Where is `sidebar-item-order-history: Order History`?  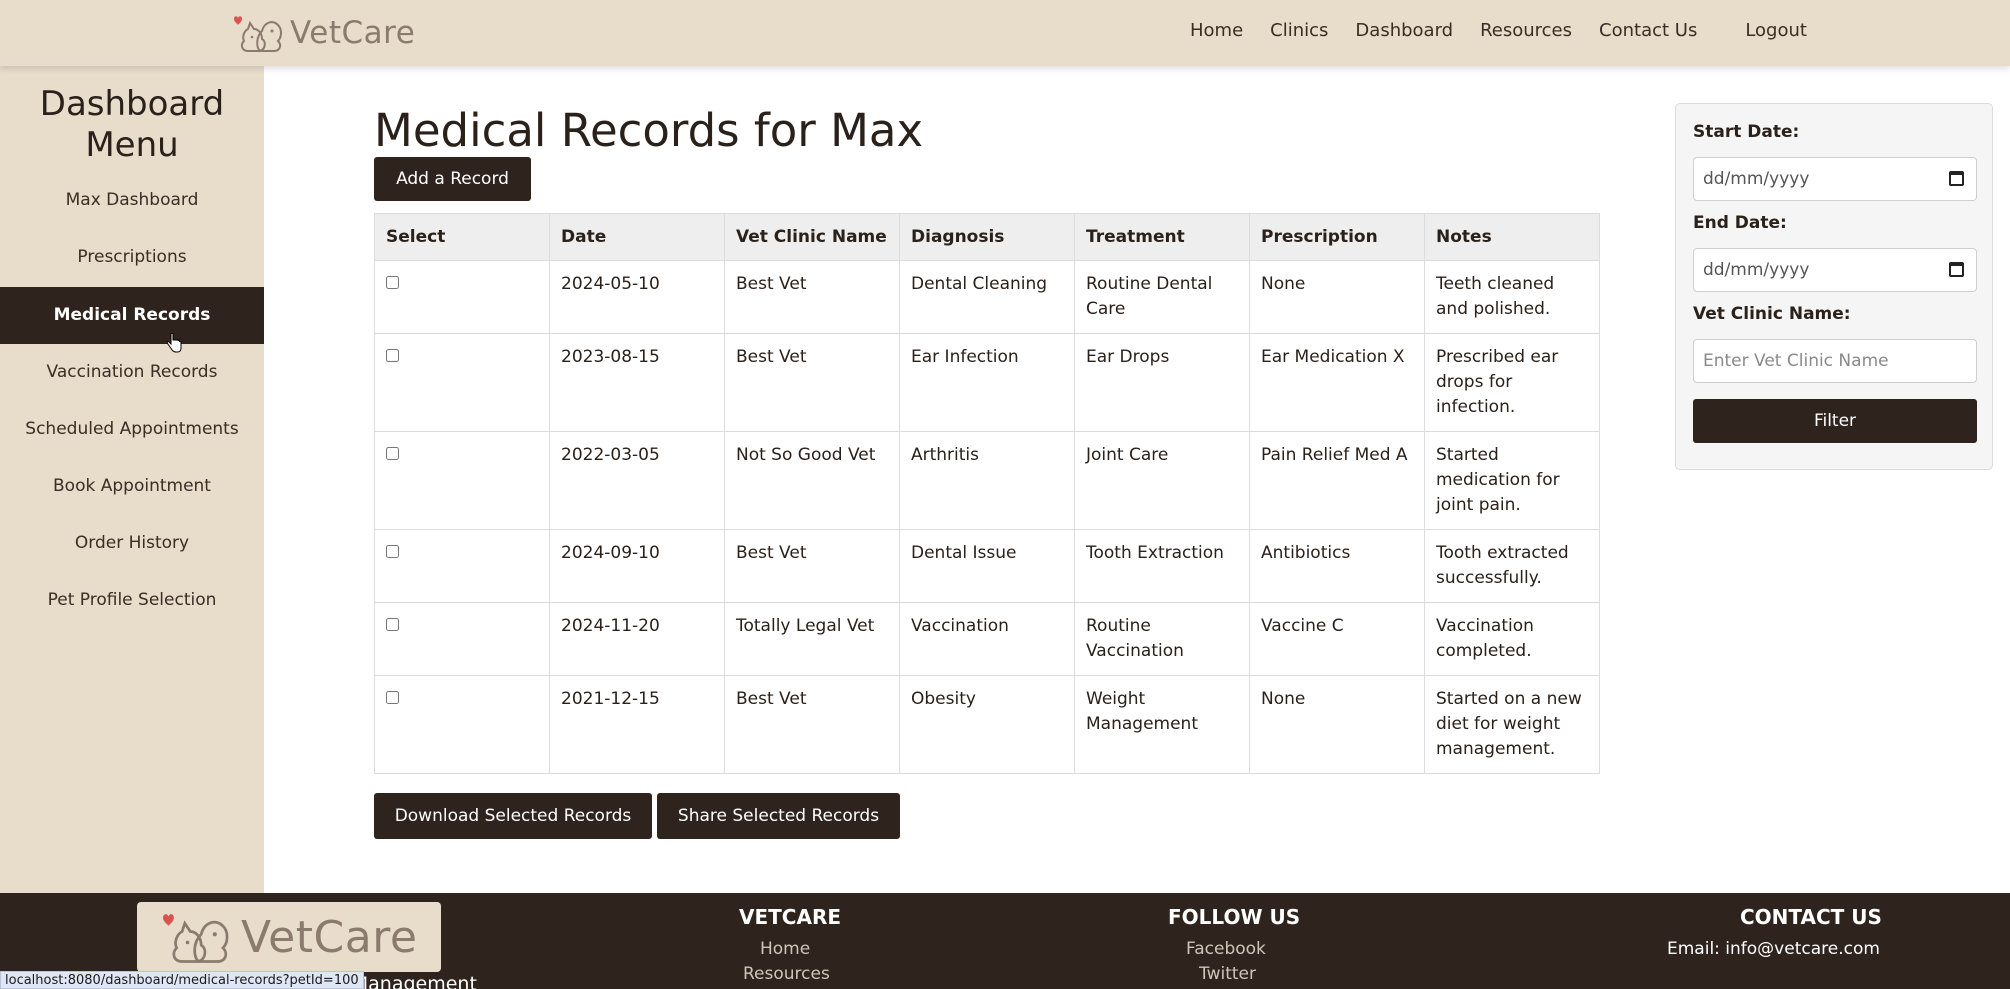 sidebar-item-order-history: Order History is located at coordinates (132, 543).